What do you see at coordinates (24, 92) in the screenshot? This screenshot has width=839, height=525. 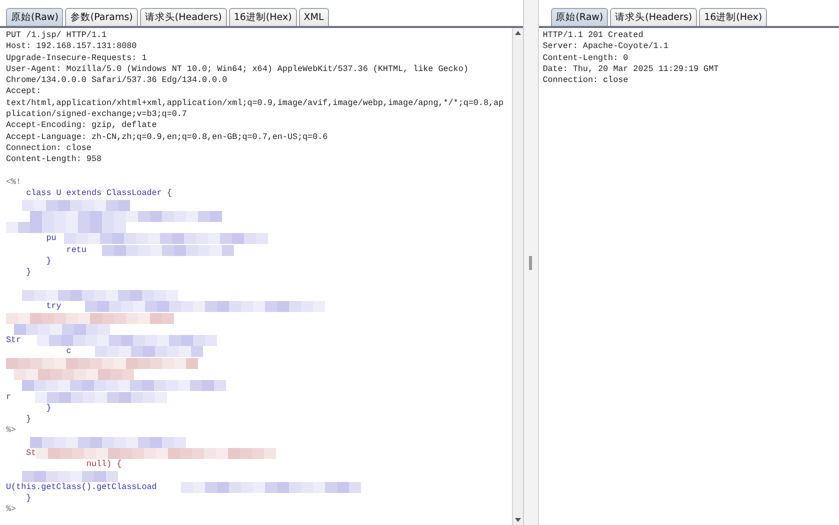 I see `header-line: Accept:` at bounding box center [24, 92].